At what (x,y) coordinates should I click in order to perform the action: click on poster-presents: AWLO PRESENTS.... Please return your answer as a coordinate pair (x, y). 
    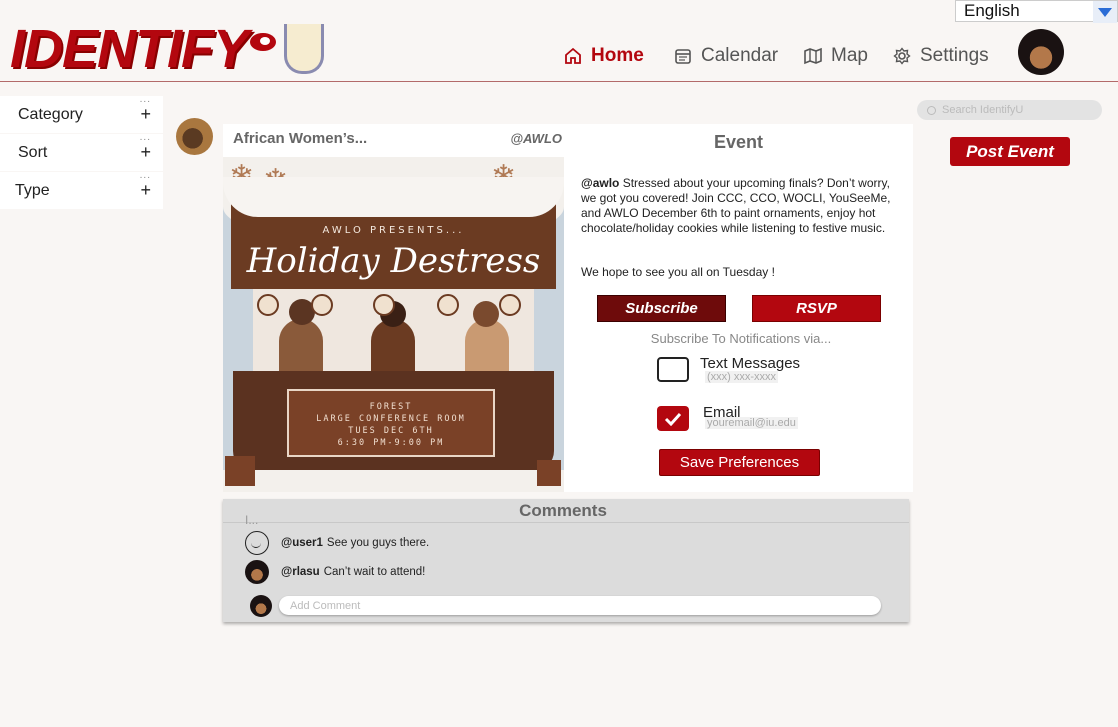
    Looking at the image, I should click on (393, 230).